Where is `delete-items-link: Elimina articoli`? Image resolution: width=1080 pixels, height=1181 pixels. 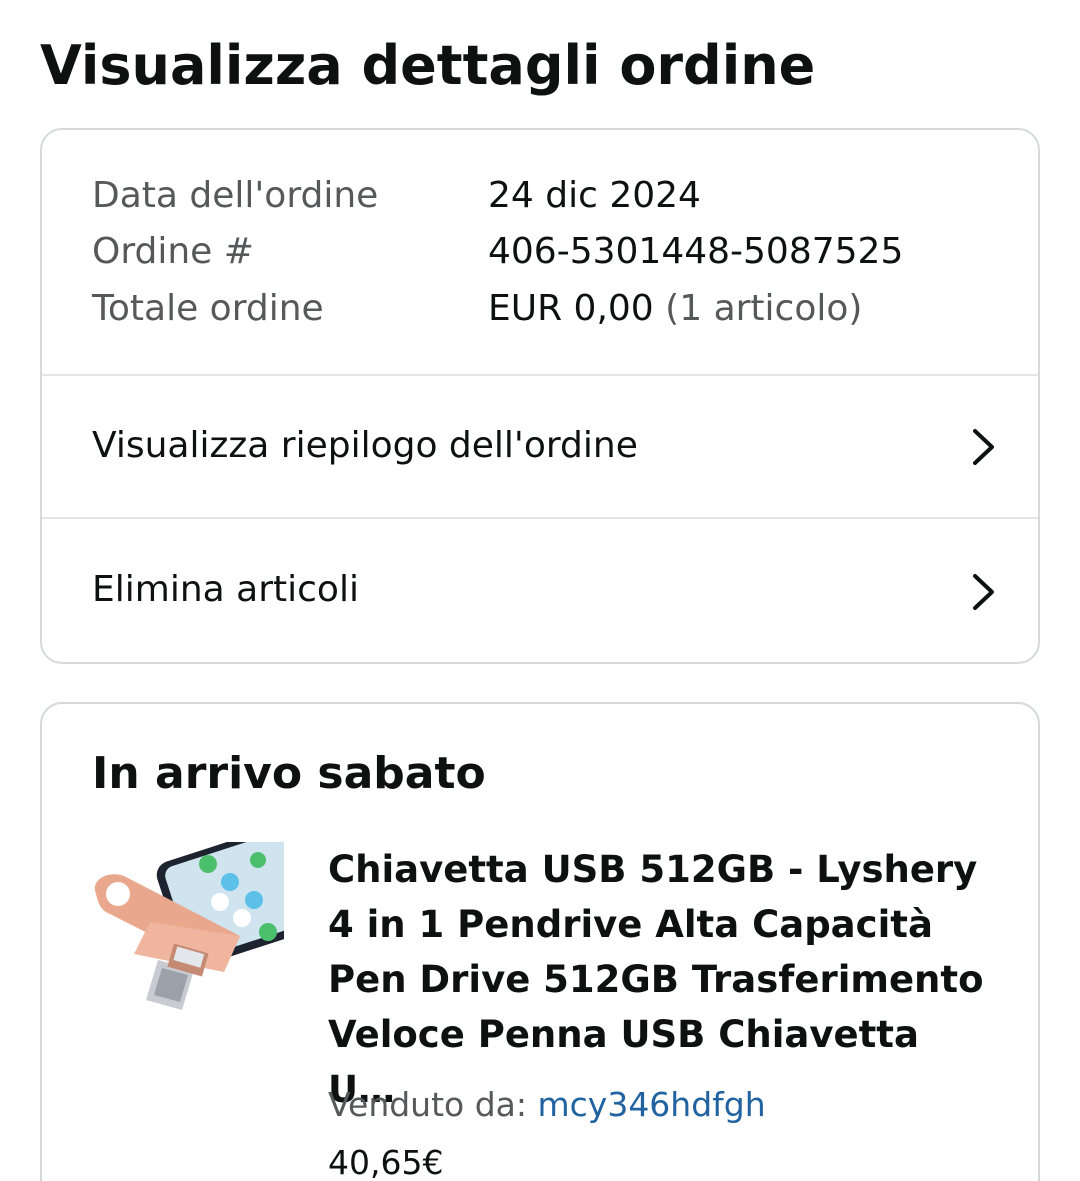 delete-items-link: Elimina articoli is located at coordinates (540, 591).